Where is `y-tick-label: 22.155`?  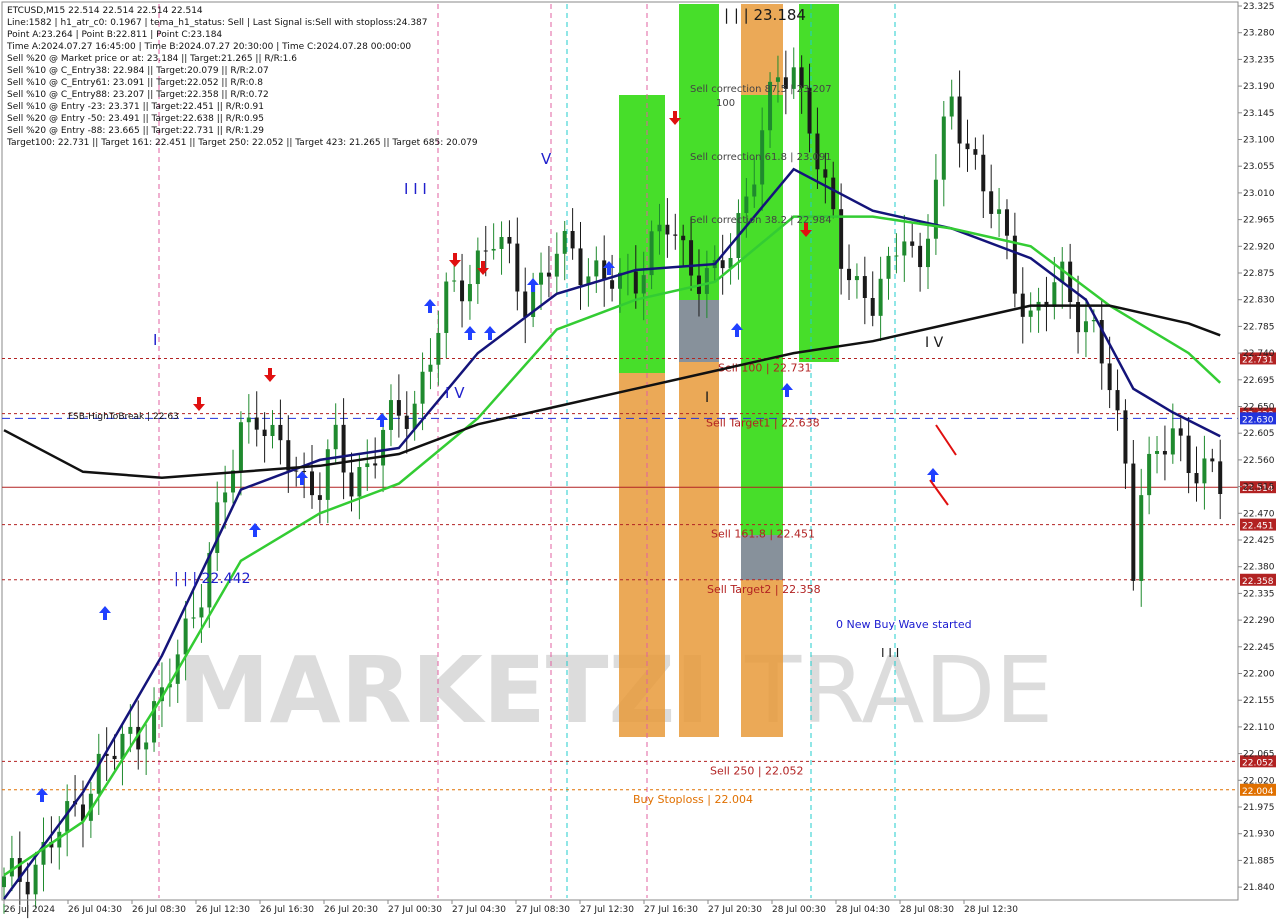
y-tick-label: 22.155 is located at coordinates (1259, 701).